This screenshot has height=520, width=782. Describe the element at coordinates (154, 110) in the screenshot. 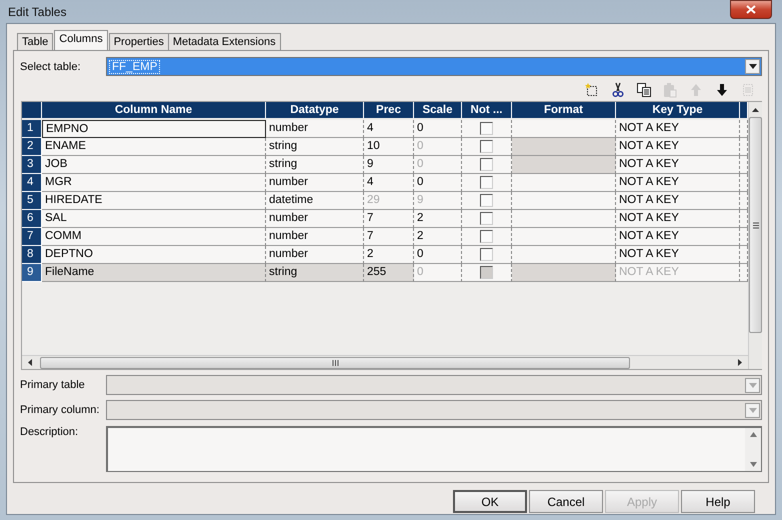

I see `column-header: Column Name` at that location.